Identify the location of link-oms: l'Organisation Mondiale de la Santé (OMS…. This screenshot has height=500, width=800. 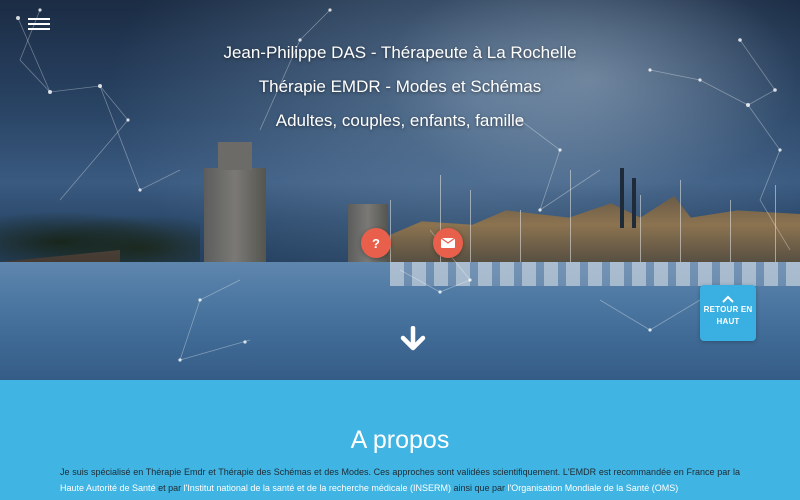
(593, 488).